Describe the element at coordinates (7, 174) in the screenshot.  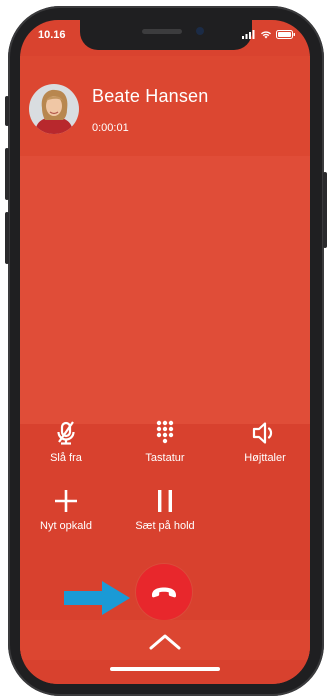
I see `side-button-volume-up` at that location.